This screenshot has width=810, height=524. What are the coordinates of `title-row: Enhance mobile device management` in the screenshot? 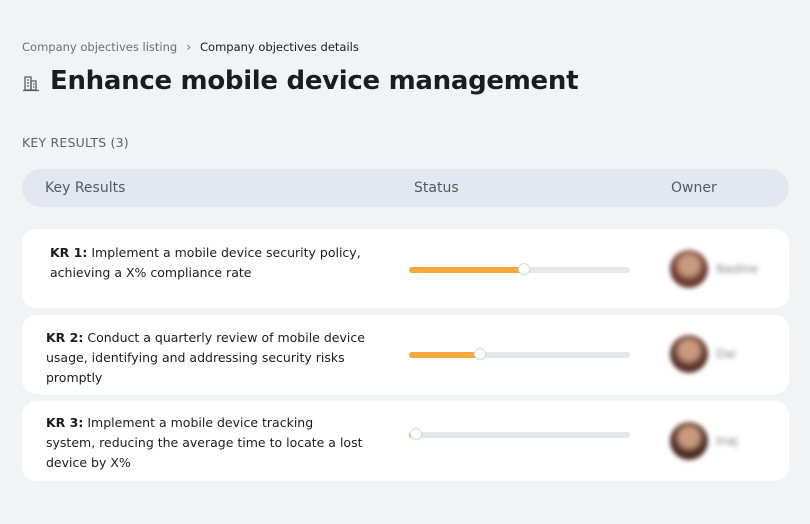 It's located at (300, 81).